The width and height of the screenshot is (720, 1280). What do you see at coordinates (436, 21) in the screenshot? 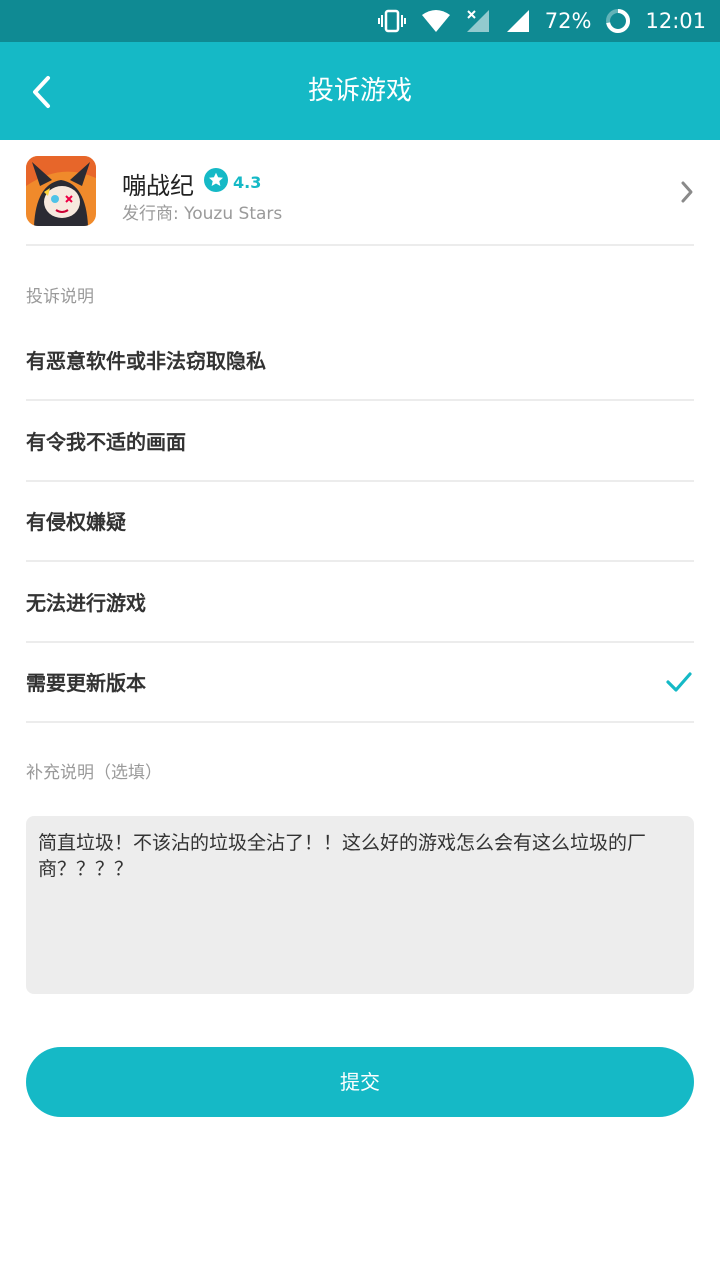
I see `wifi-icon` at bounding box center [436, 21].